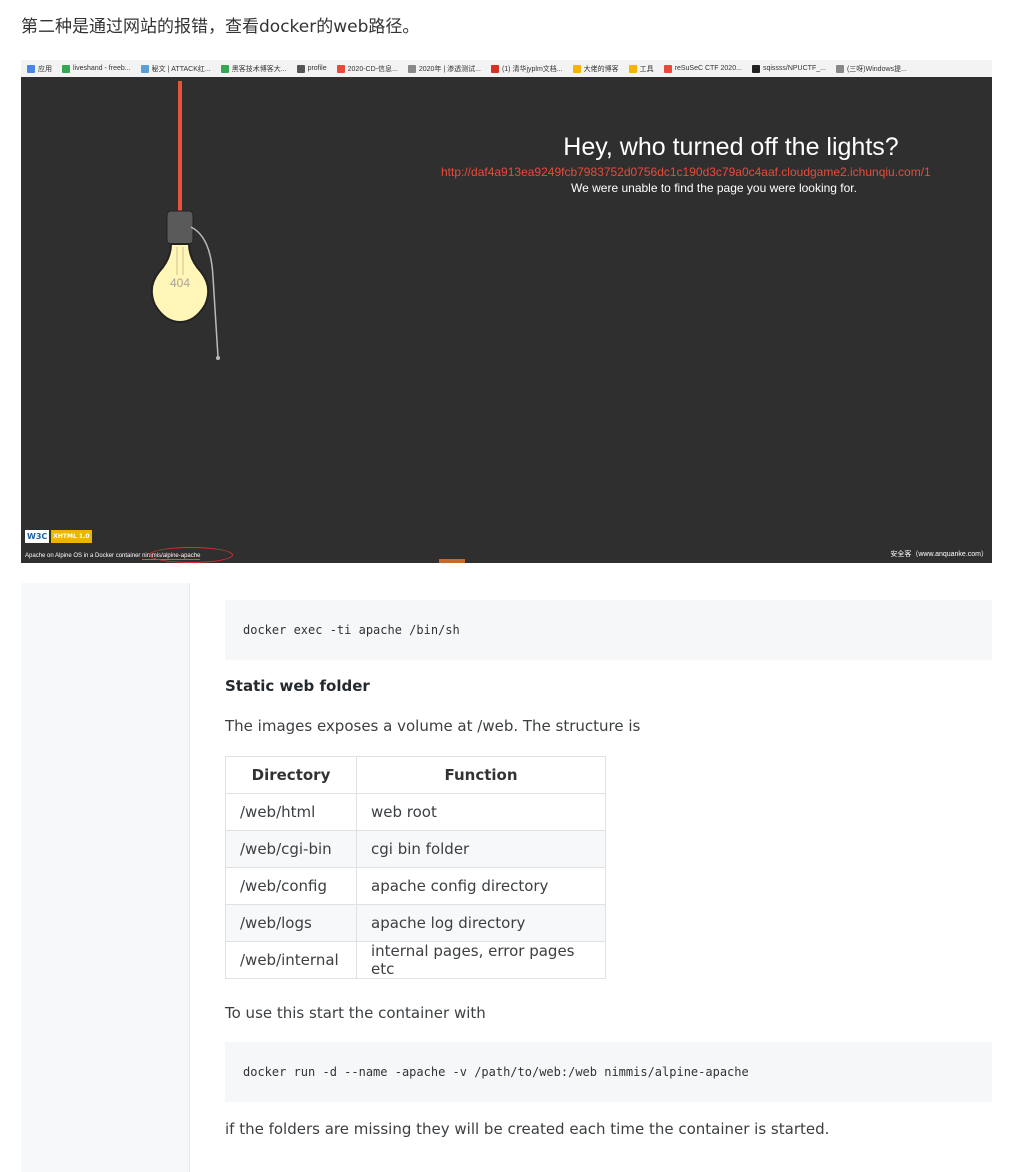 This screenshot has height=1172, width=1010. I want to click on intro-text: 第二种是通过网站的报错，查看docker的web路径。, so click(220, 27).